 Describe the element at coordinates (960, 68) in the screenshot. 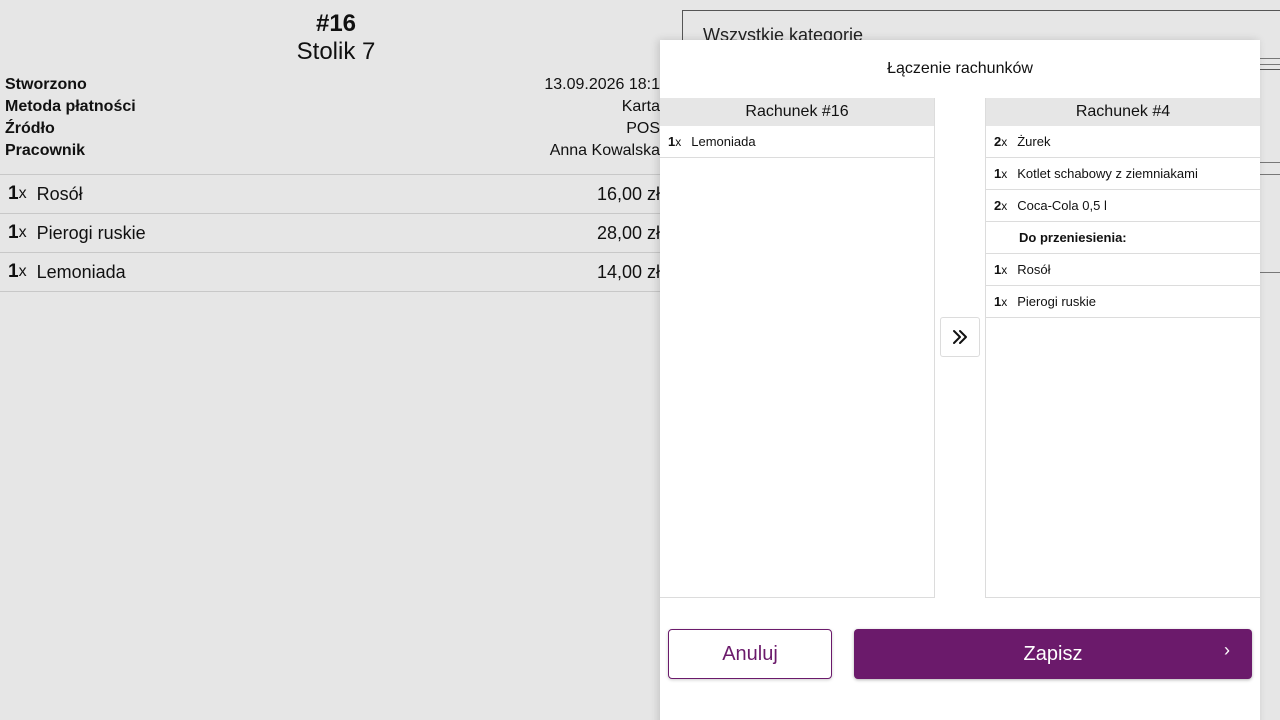

I see `modal-title: Łączenie rachunków` at that location.